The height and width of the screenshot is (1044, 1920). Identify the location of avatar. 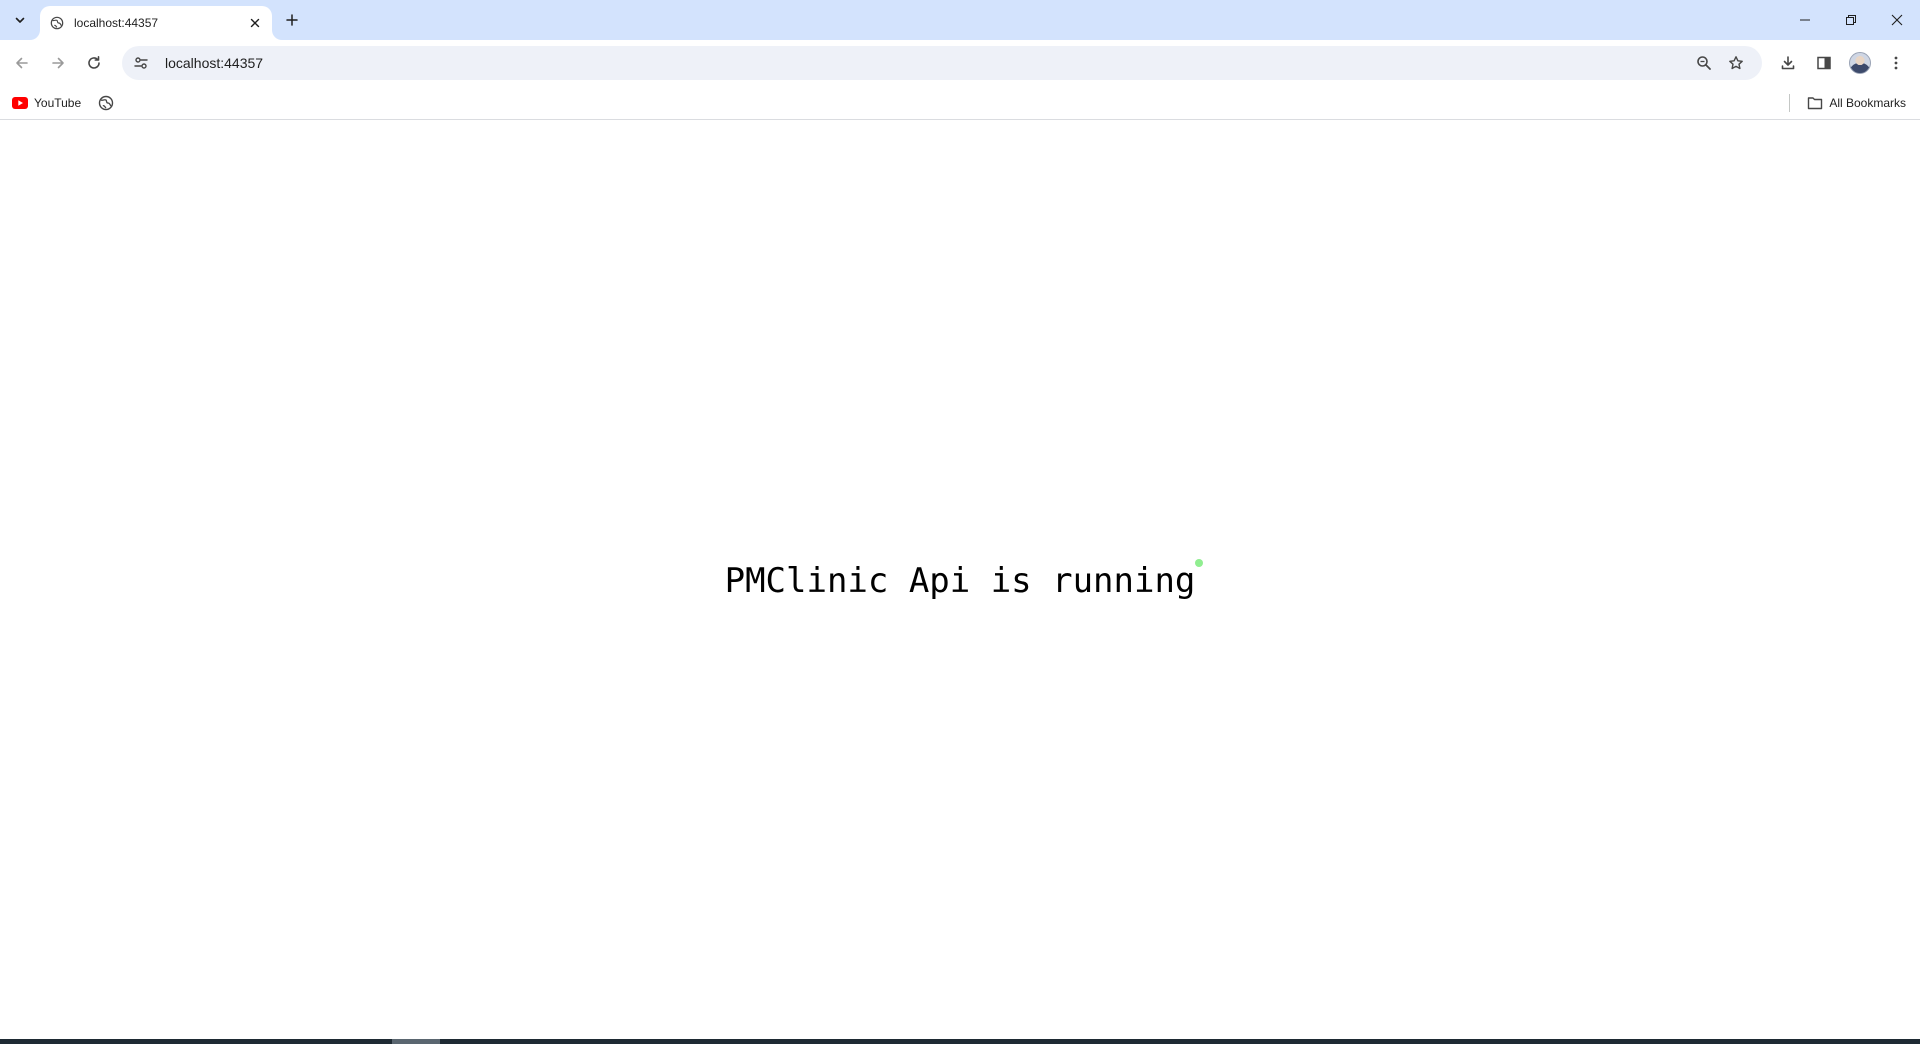
(1860, 63).